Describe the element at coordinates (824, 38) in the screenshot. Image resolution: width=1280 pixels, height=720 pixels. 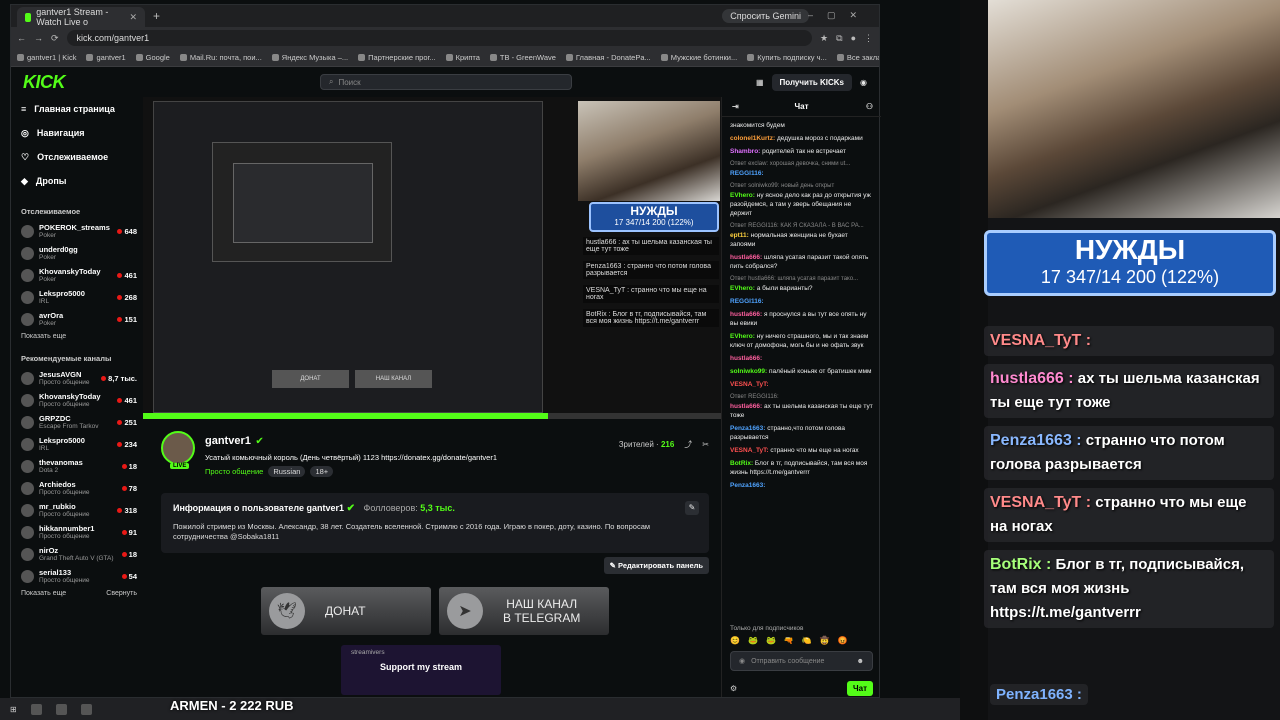
I see `star-icon: ★` at that location.